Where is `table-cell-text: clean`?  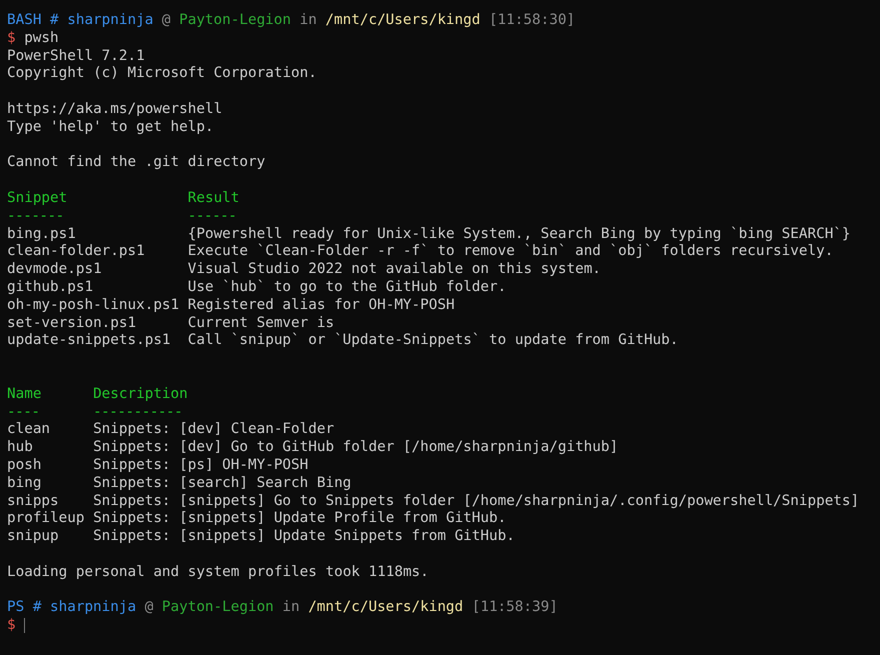
table-cell-text: clean is located at coordinates (29, 430).